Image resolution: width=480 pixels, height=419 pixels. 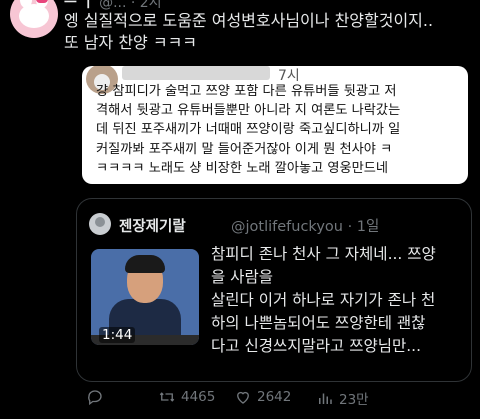 I want to click on views-button: 23만, so click(x=342, y=398).